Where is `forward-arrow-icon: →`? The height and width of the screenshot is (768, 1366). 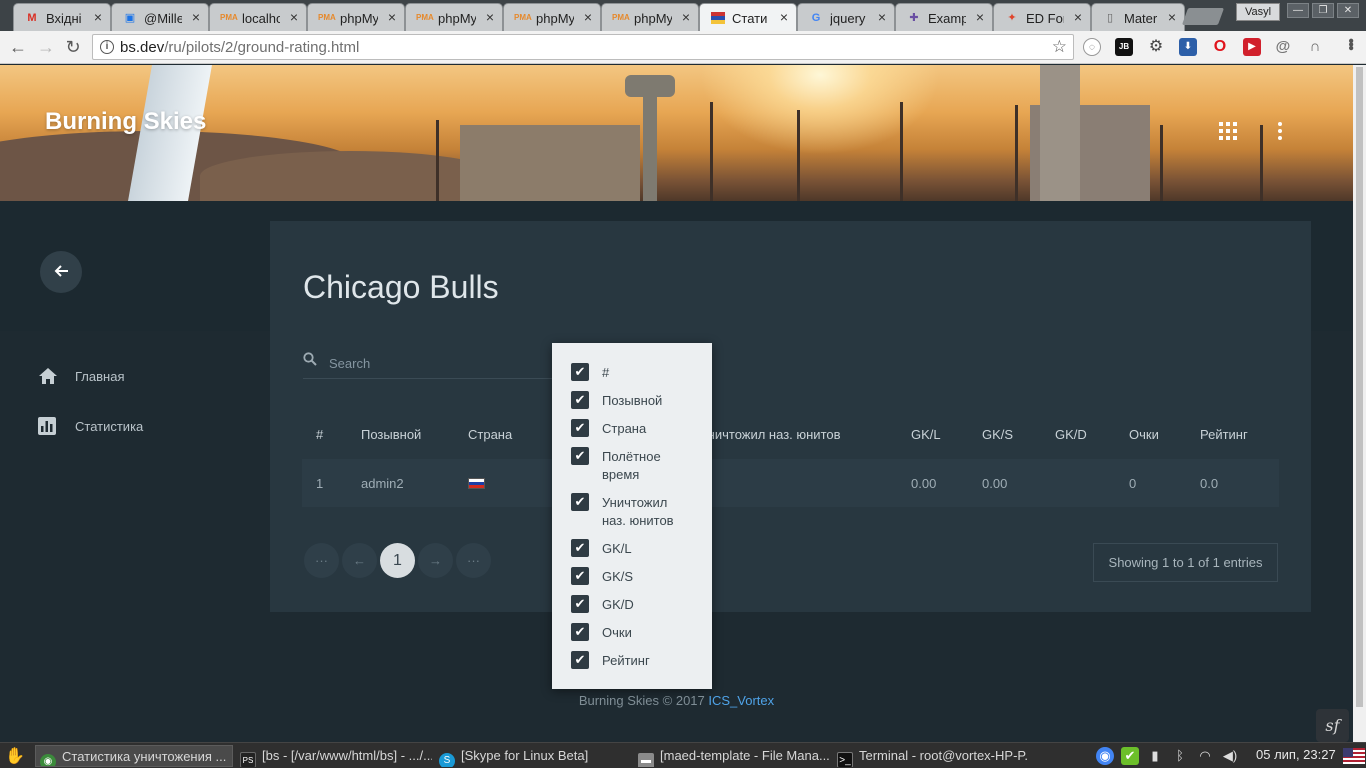
forward-arrow-icon: → is located at coordinates (46, 47).